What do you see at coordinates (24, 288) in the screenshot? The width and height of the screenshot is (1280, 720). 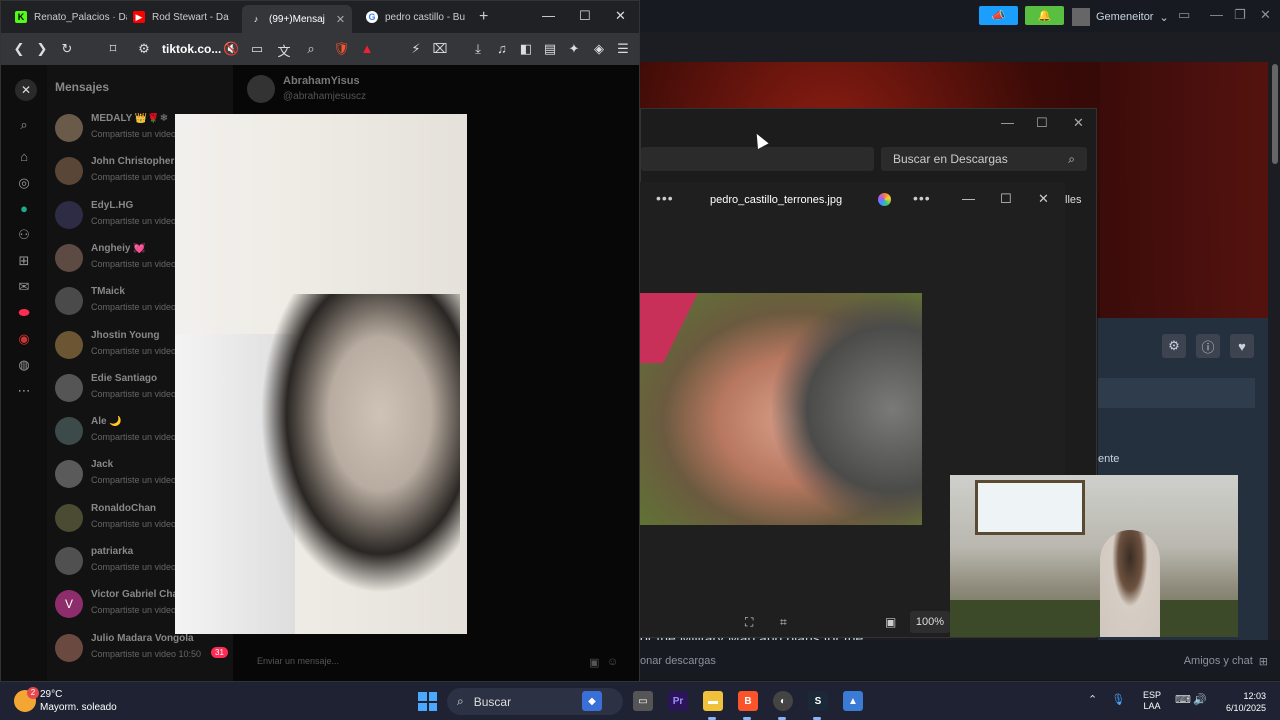 I see `inbox-icon: ✉` at bounding box center [24, 288].